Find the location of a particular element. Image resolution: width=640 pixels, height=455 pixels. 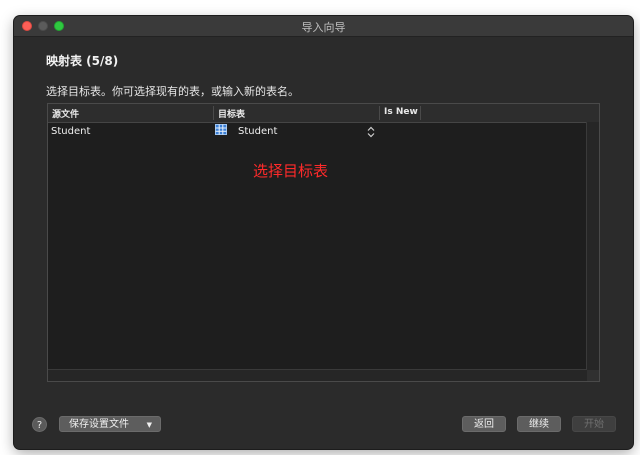

vertical-scrollbar is located at coordinates (592, 251).